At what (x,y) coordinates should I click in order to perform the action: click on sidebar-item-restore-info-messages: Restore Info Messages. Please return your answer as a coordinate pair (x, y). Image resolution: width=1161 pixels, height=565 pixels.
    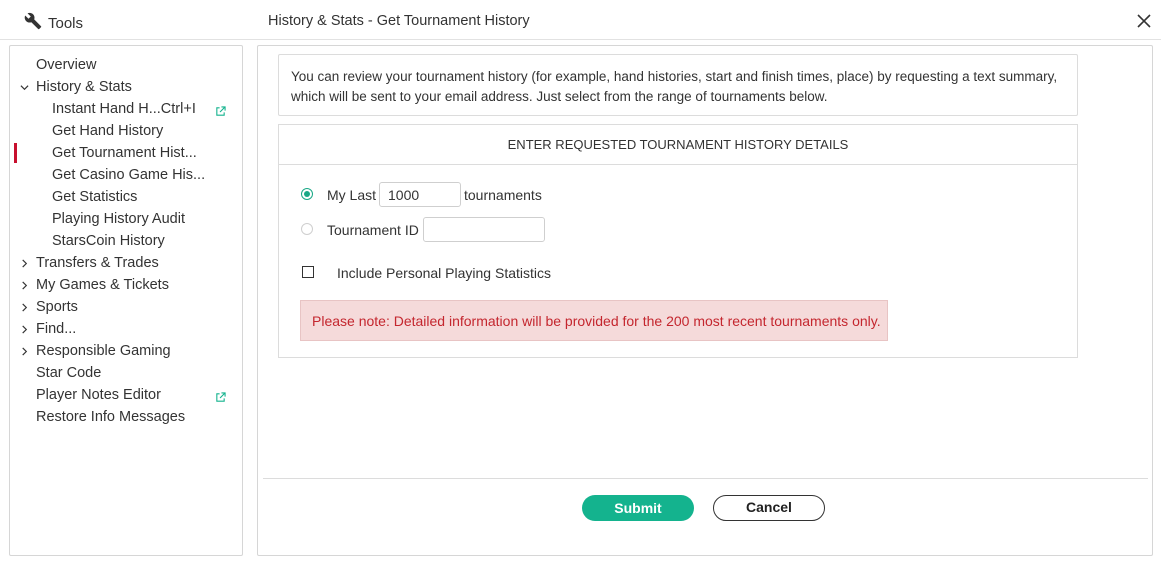
    Looking at the image, I should click on (110, 417).